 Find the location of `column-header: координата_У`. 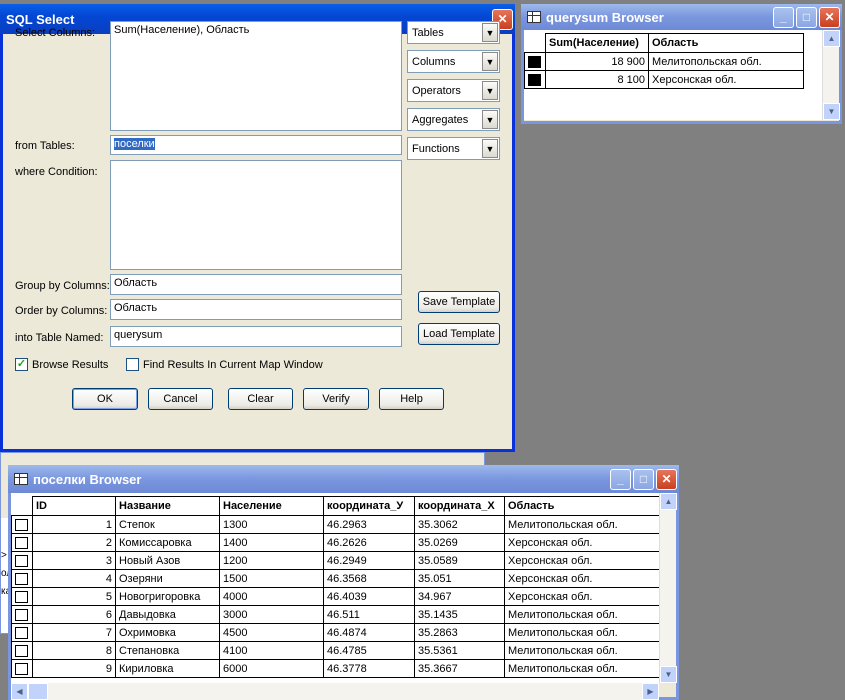

column-header: координата_У is located at coordinates (369, 506).